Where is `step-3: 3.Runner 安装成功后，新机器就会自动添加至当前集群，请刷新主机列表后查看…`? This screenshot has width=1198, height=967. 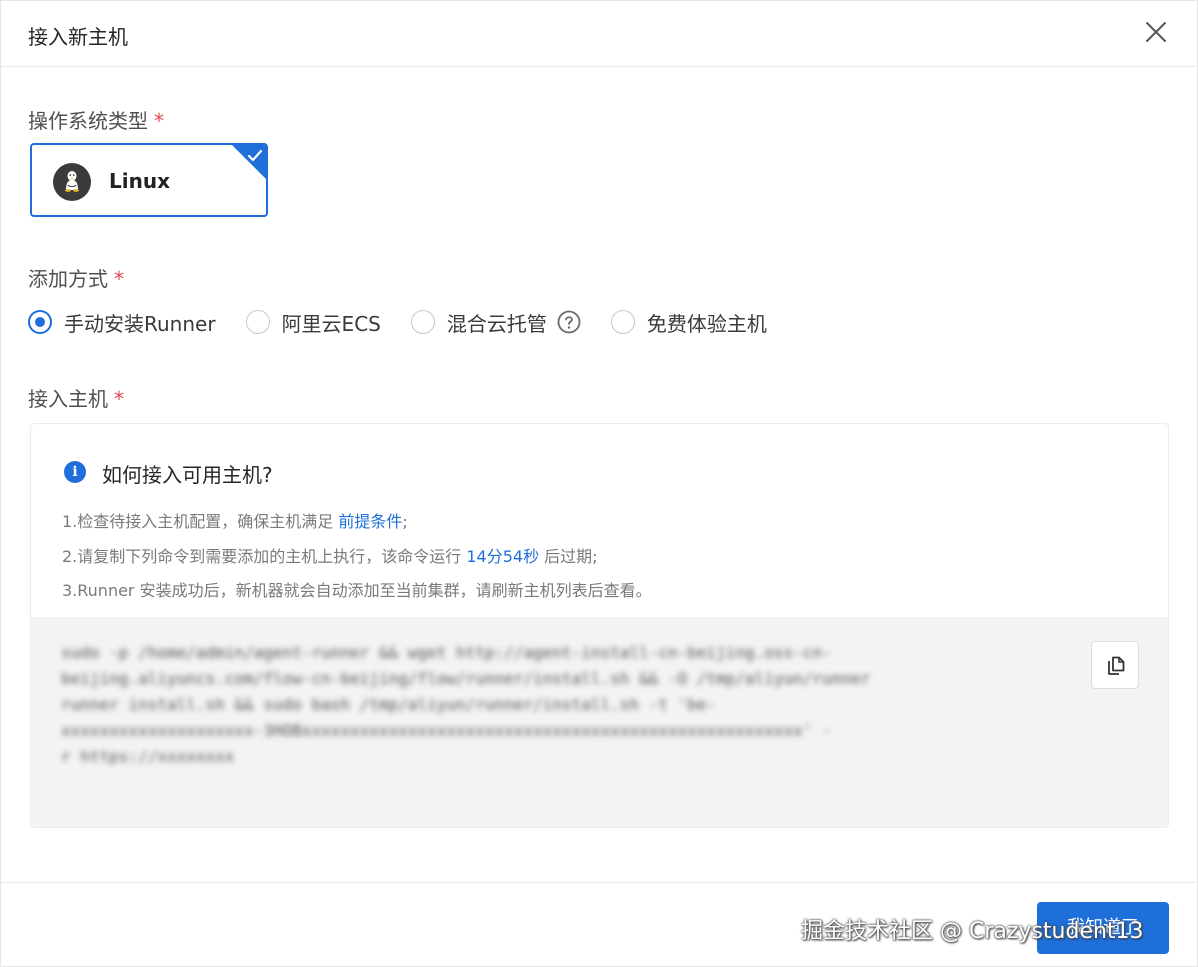 step-3: 3.Runner 安装成功后，新机器就会自动添加至当前集群，请刷新主机列表后查看… is located at coordinates (357, 590).